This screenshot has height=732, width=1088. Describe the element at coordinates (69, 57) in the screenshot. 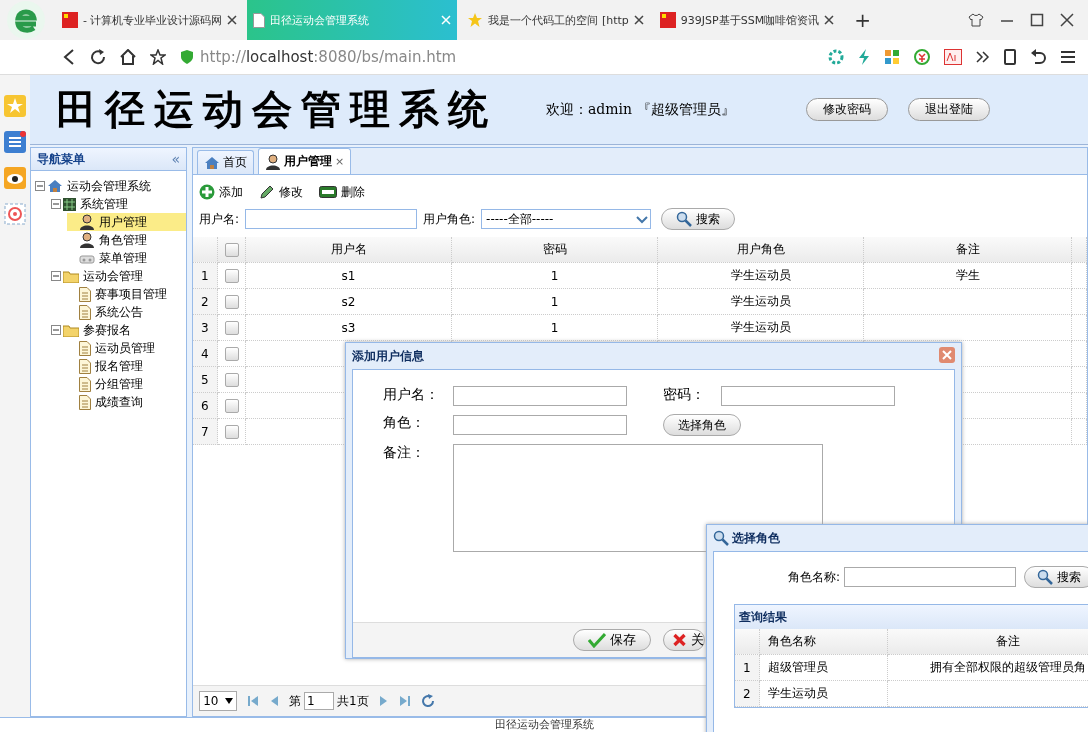

I see `back-icon` at that location.